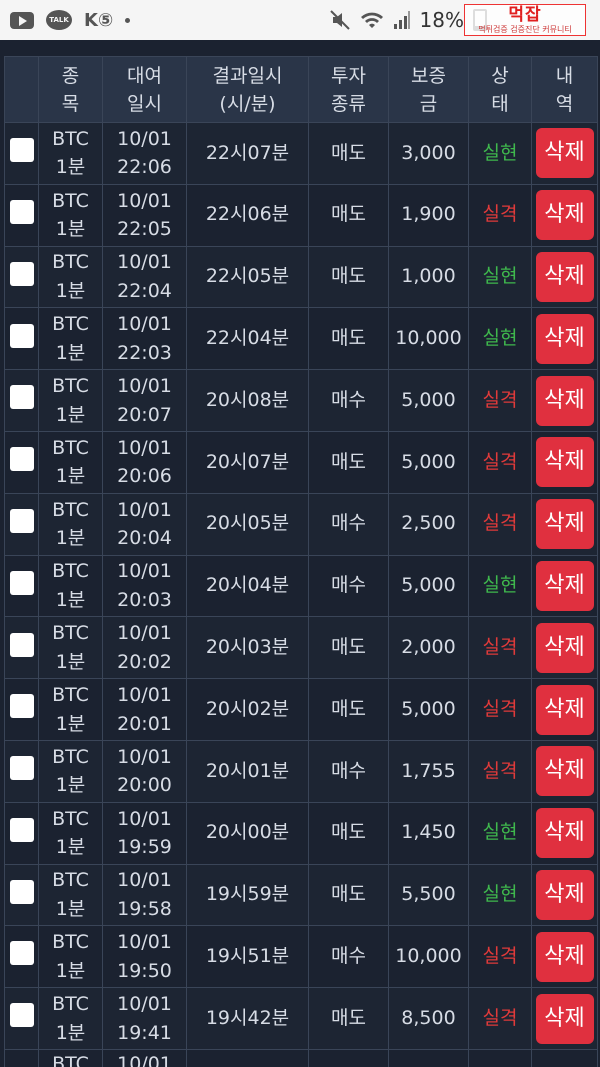 The height and width of the screenshot is (1067, 600). What do you see at coordinates (247, 277) in the screenshot?
I see `result-time-cell: 22시05분` at bounding box center [247, 277].